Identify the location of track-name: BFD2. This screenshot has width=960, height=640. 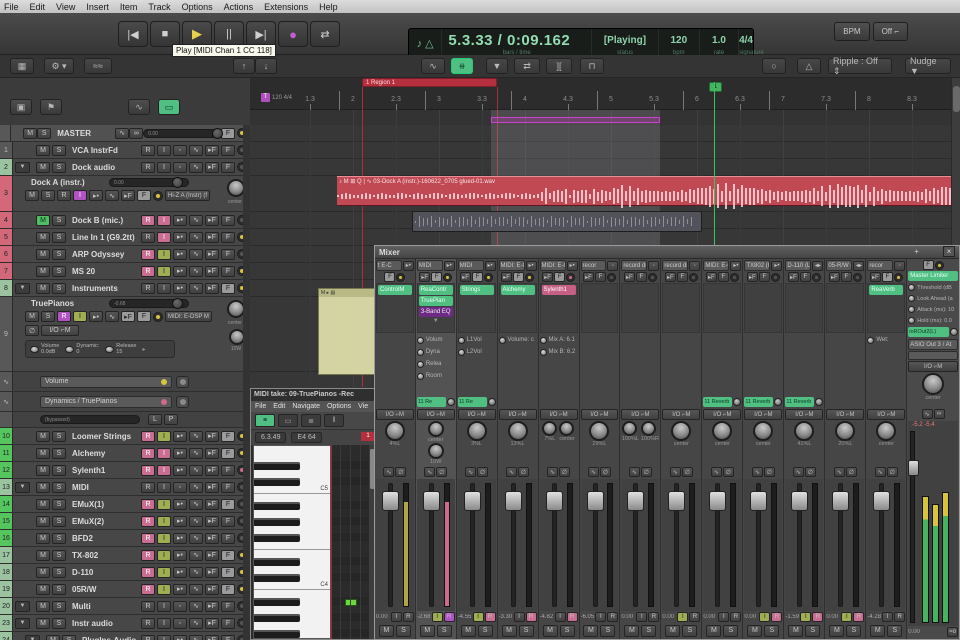
(106, 538).